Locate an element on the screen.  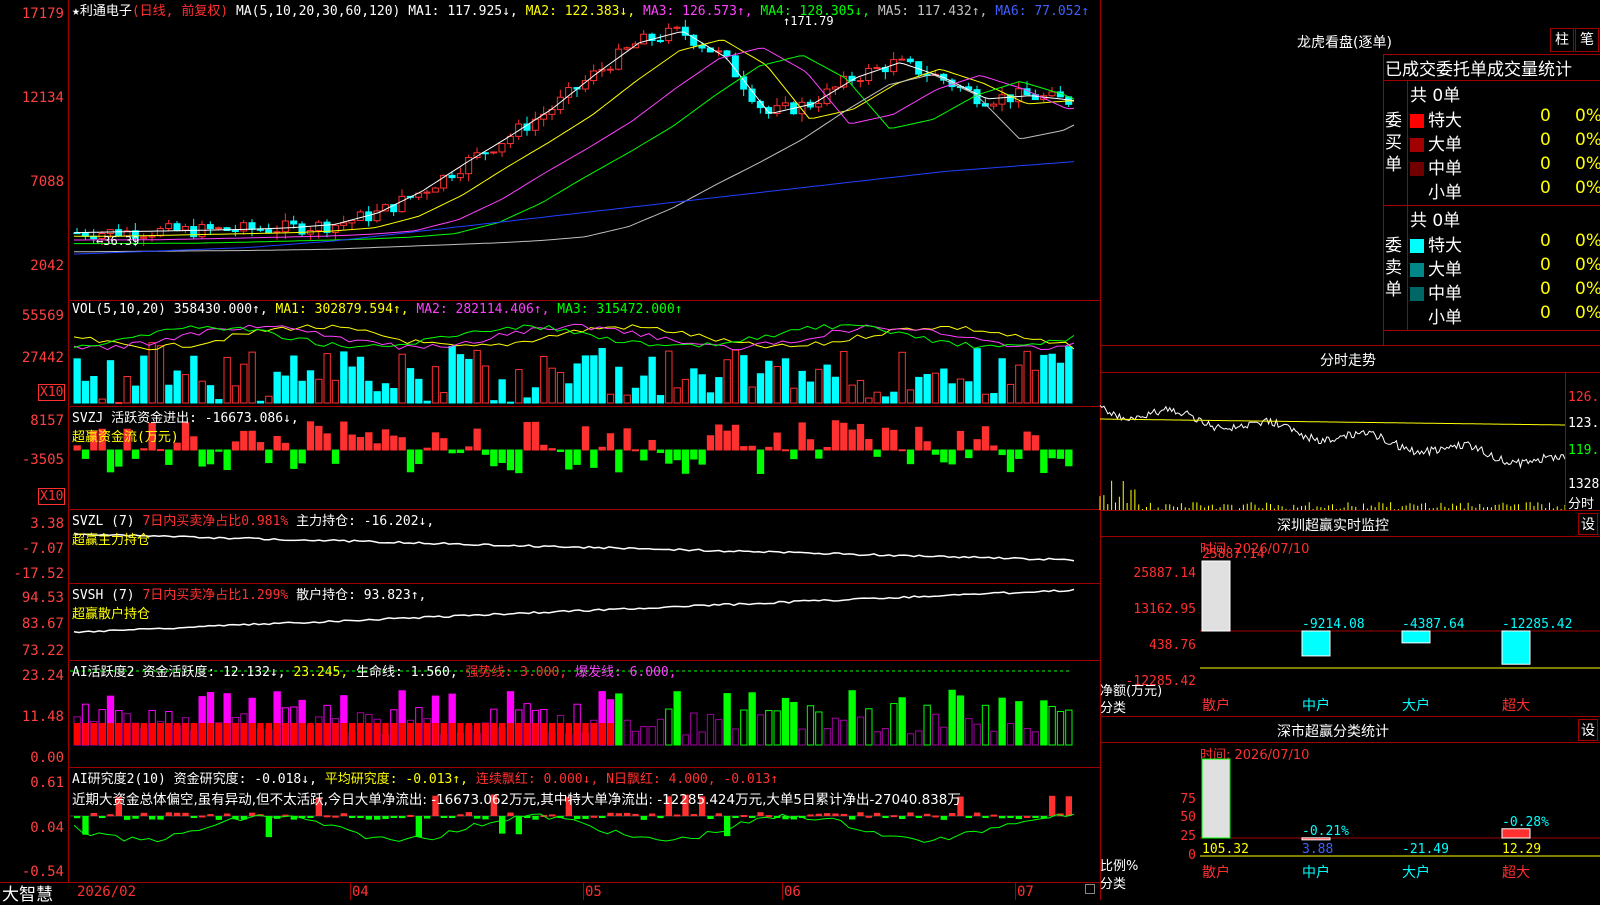
price-high-label: ↑171.79 is located at coordinates (808, 21).